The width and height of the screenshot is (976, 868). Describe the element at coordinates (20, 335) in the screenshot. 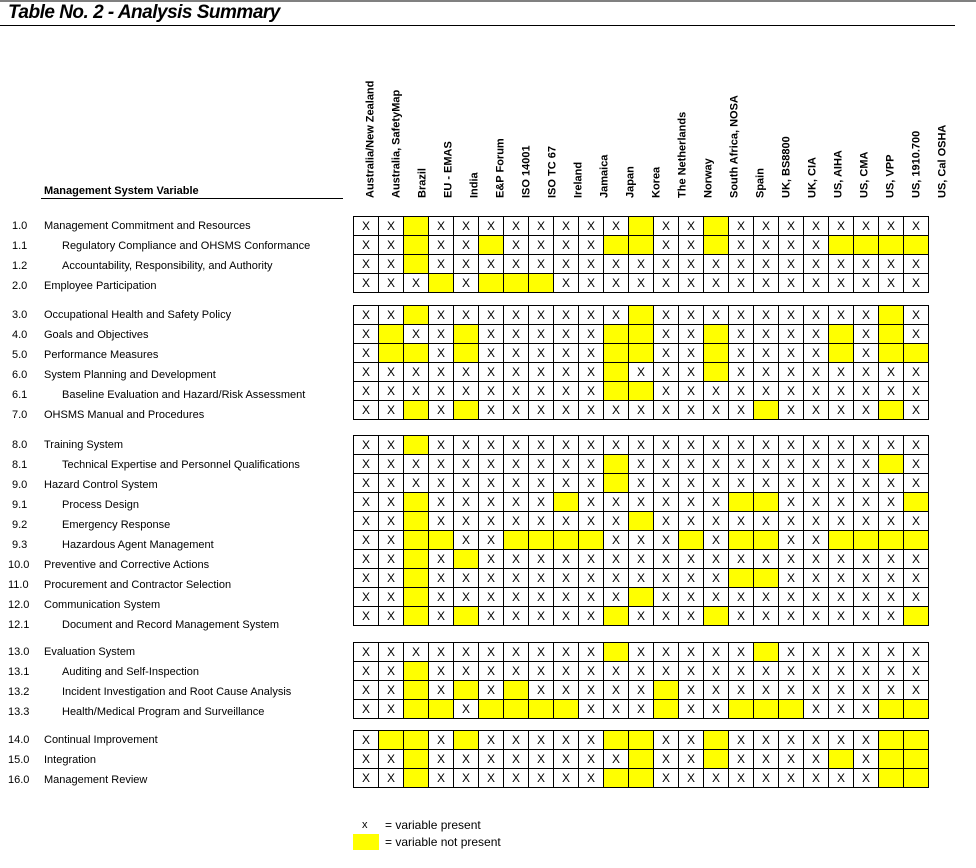

I see `row-number: 4.0` at that location.